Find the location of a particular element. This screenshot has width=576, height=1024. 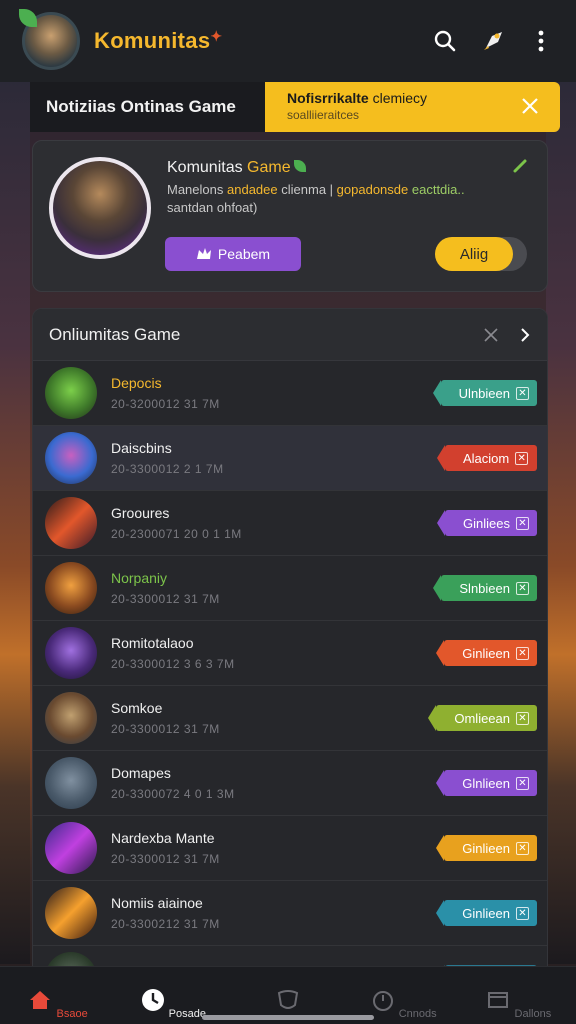

status-tag: Slnbieen ✕ is located at coordinates (485, 588).